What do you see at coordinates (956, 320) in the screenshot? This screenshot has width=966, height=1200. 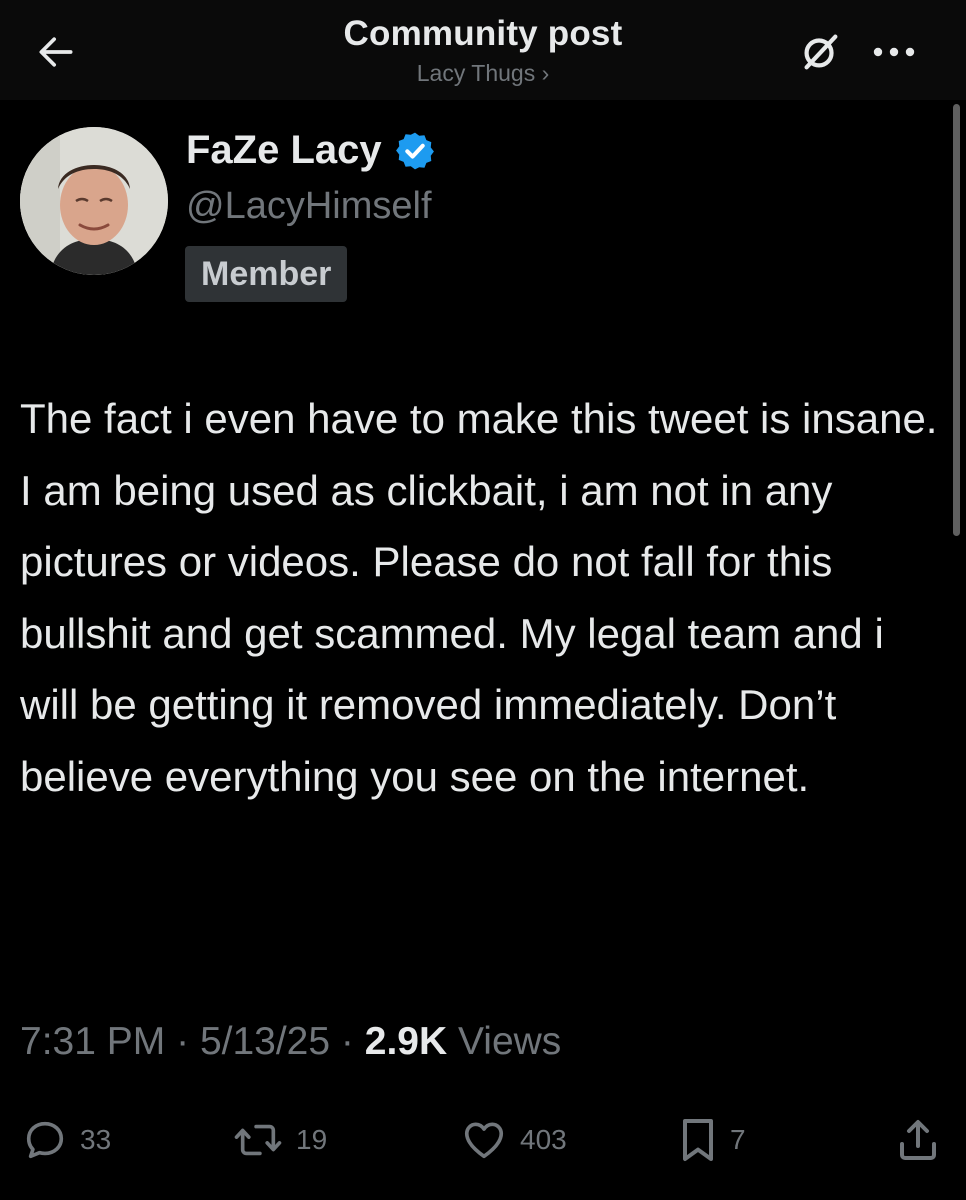 I see `scrollbar` at bounding box center [956, 320].